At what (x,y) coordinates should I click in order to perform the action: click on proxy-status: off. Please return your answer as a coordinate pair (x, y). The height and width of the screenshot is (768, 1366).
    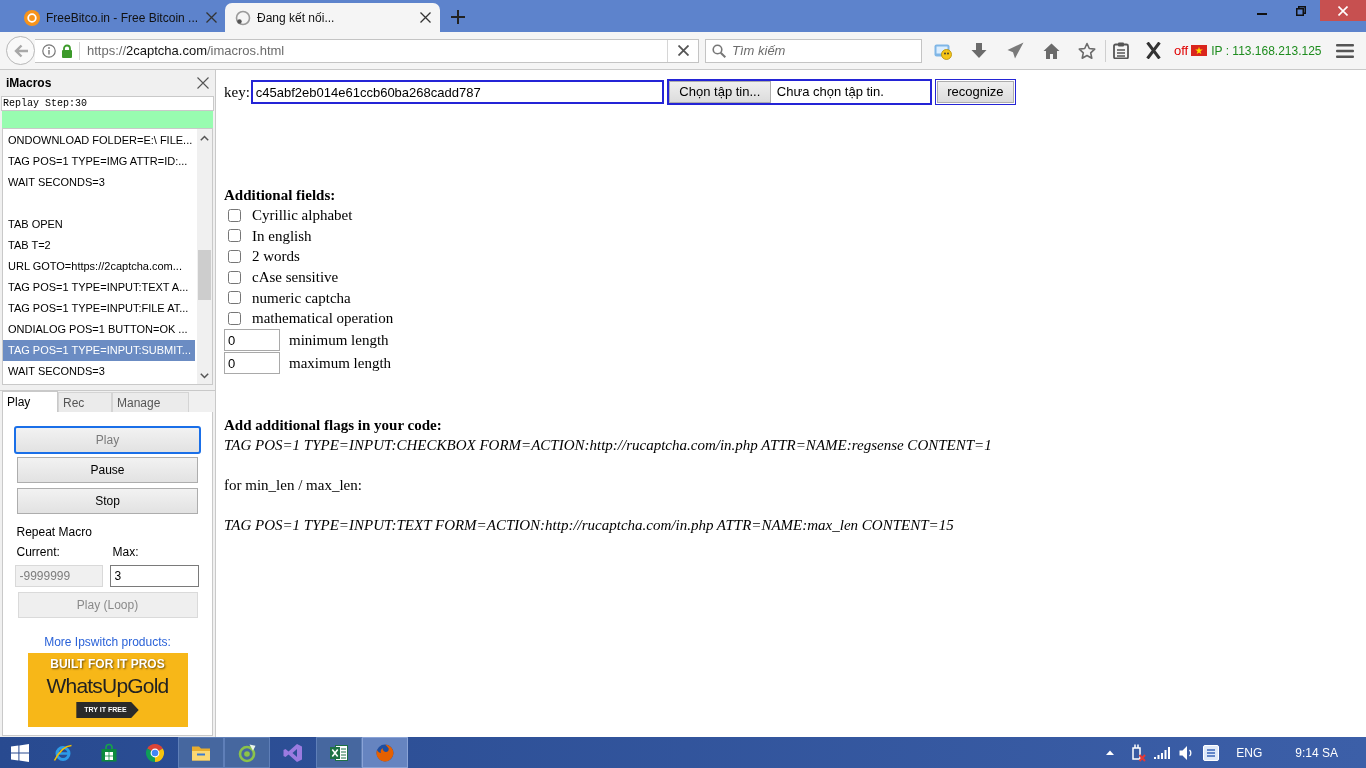
    Looking at the image, I should click on (1181, 50).